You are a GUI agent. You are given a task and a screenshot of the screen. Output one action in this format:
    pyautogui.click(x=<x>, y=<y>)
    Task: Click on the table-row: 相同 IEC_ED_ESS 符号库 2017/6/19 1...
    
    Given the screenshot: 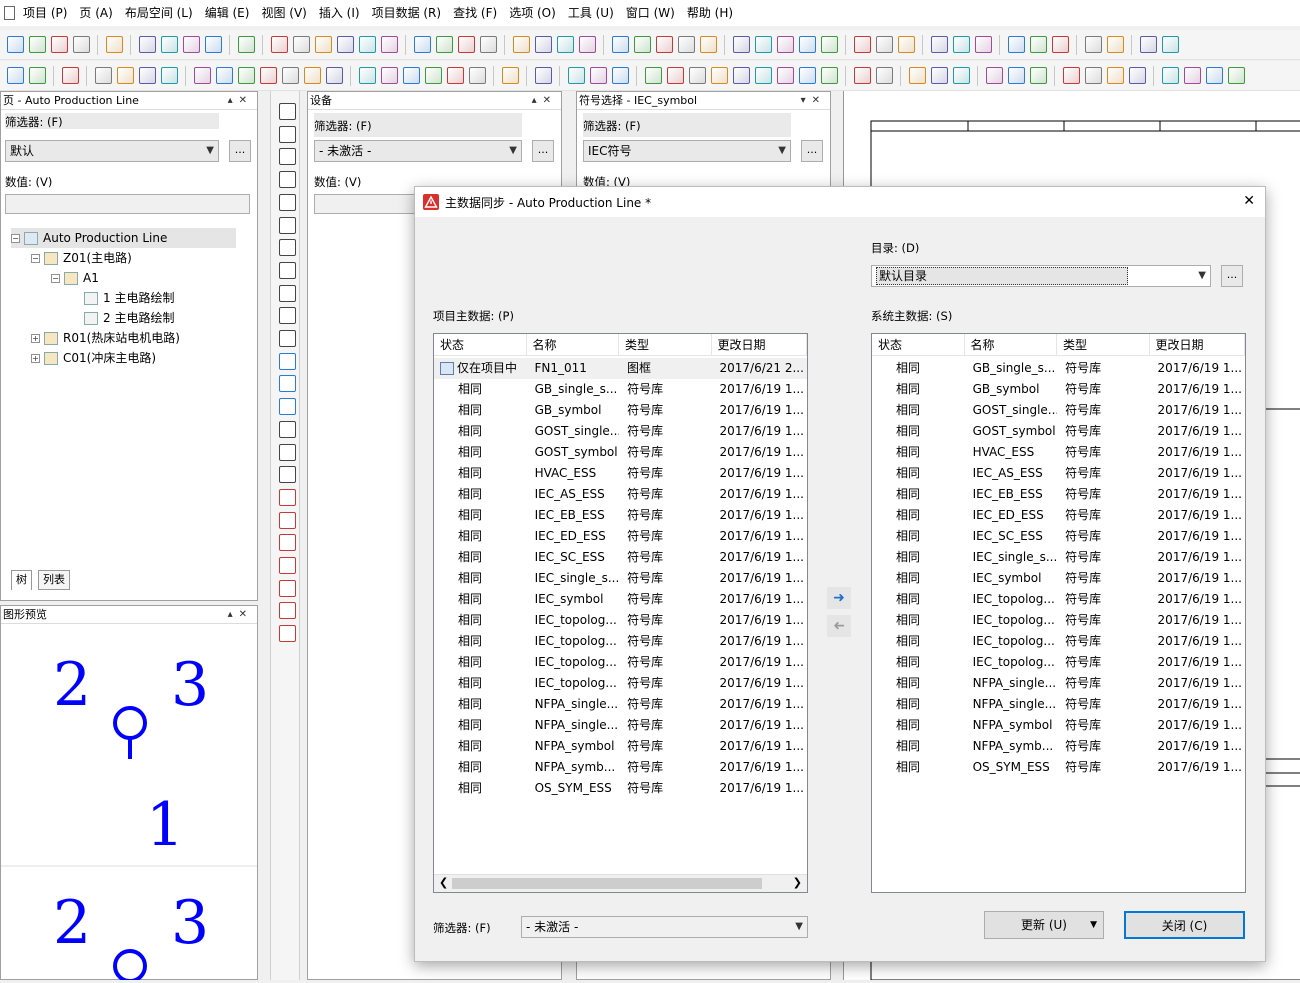 What is the action you would take?
    pyautogui.click(x=620, y=536)
    